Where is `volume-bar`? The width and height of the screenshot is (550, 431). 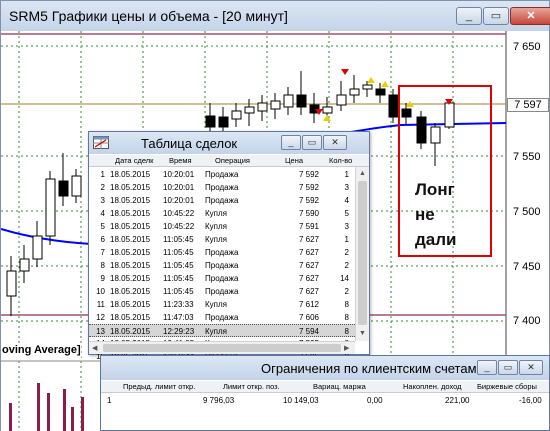 volume-bar is located at coordinates (10, 417).